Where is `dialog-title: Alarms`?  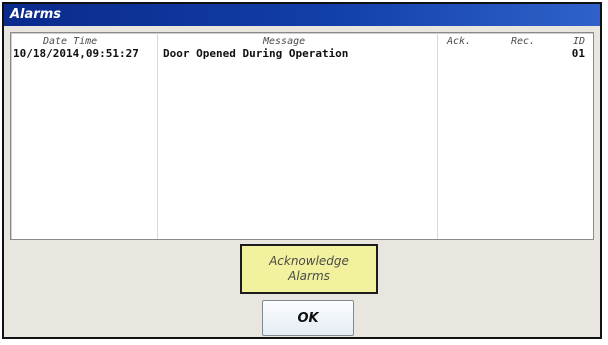 dialog-title: Alarms is located at coordinates (302, 15).